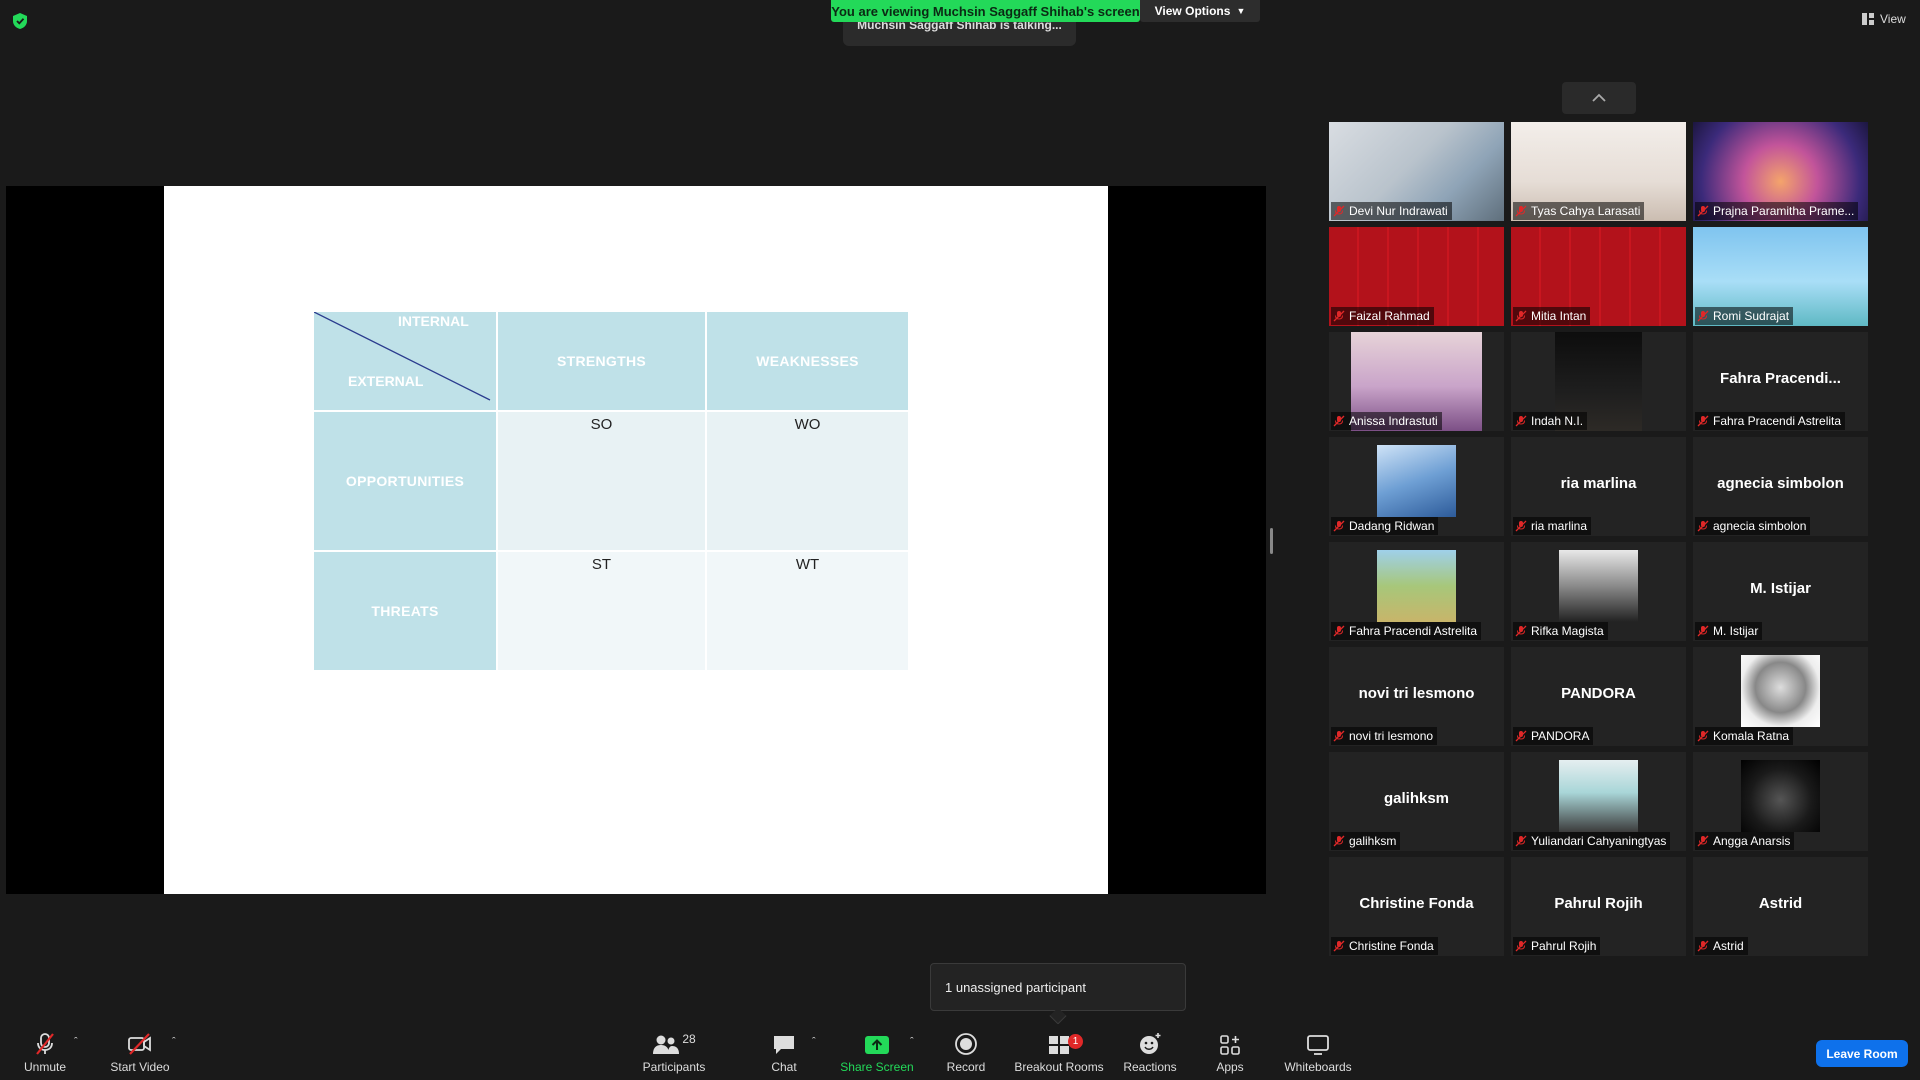 This screenshot has height=1080, width=1920. Describe the element at coordinates (386, 381) in the screenshot. I see `external-label: EXTERNAL` at that location.